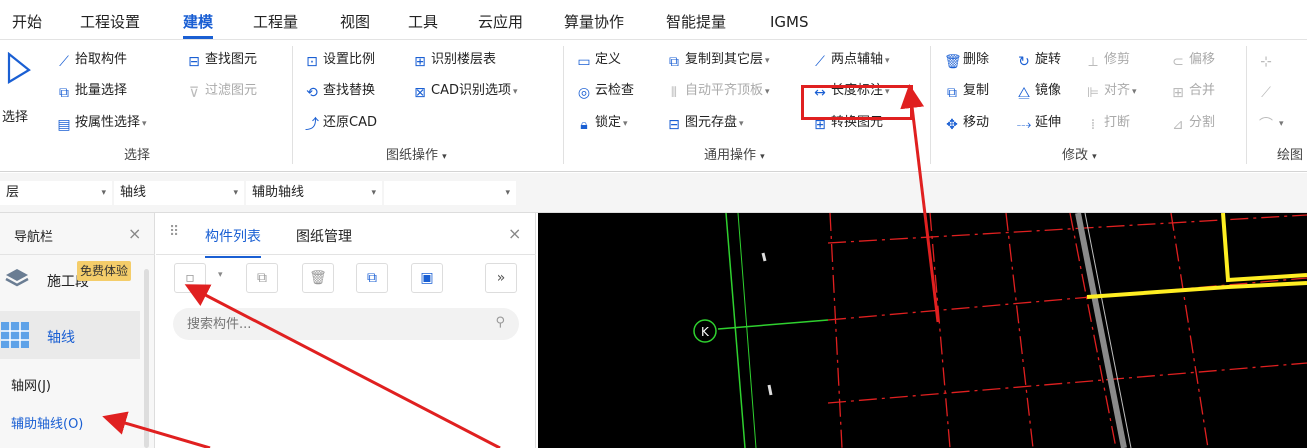 This screenshot has height=448, width=1307. I want to click on lock-icon: 🔒︎, so click(584, 125).